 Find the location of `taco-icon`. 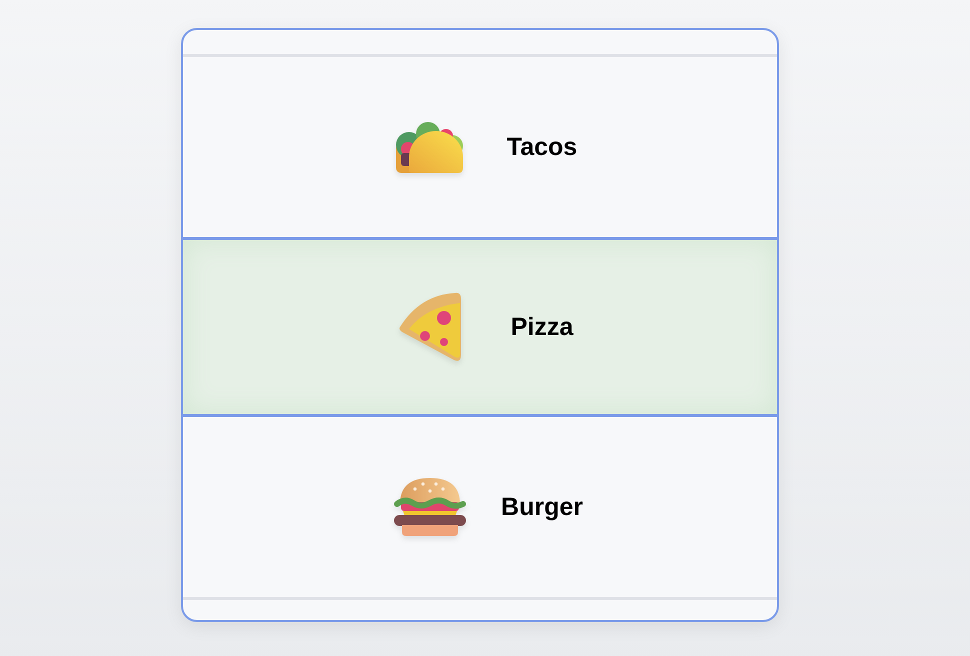

taco-icon is located at coordinates (430, 147).